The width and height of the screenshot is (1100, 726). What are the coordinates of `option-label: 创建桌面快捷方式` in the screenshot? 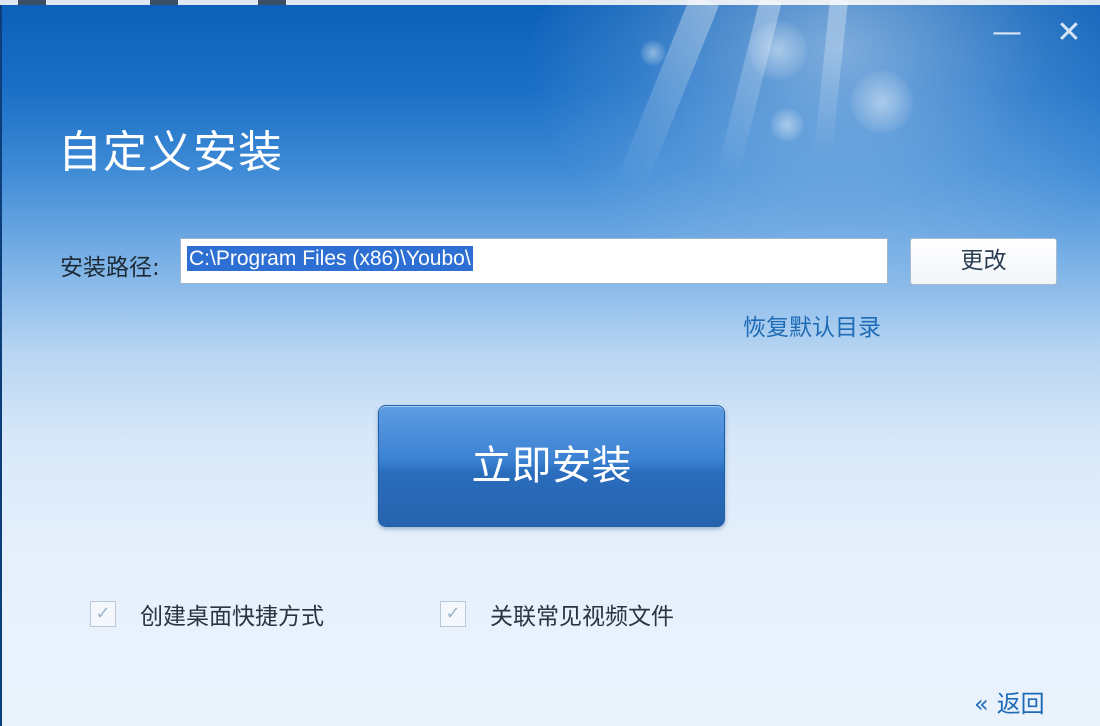 It's located at (232, 617).